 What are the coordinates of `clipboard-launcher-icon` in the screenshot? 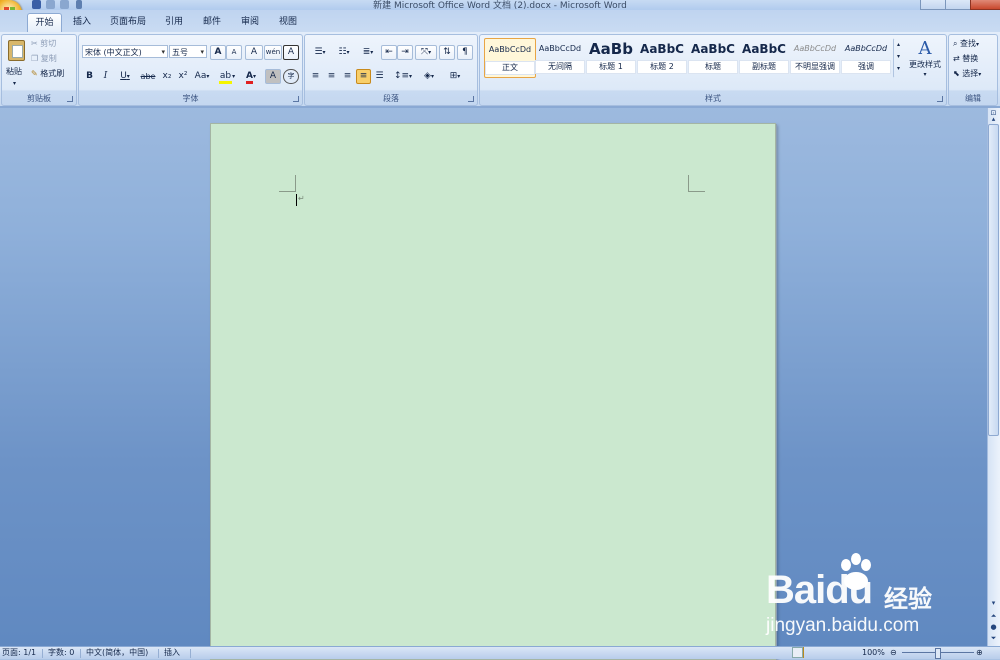 It's located at (70, 99).